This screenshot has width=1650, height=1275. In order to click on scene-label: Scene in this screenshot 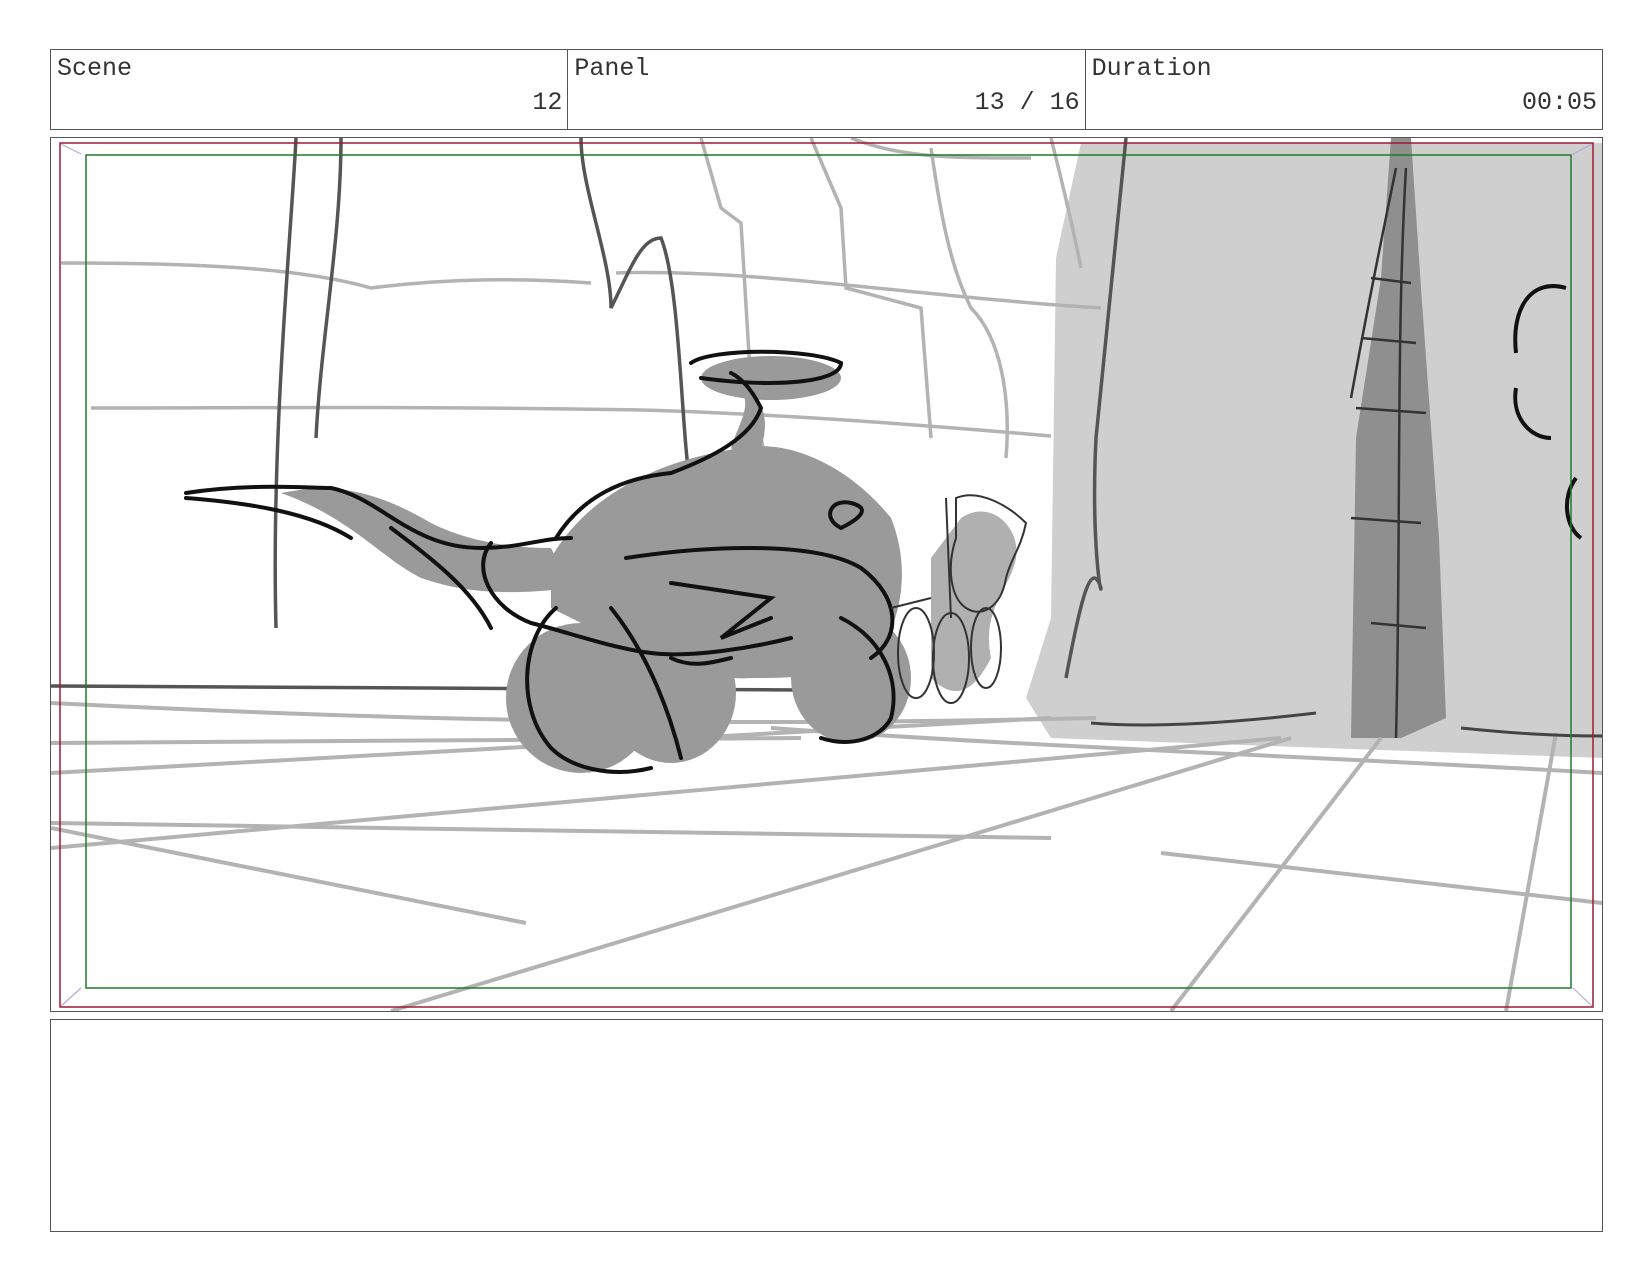, I will do `click(95, 68)`.